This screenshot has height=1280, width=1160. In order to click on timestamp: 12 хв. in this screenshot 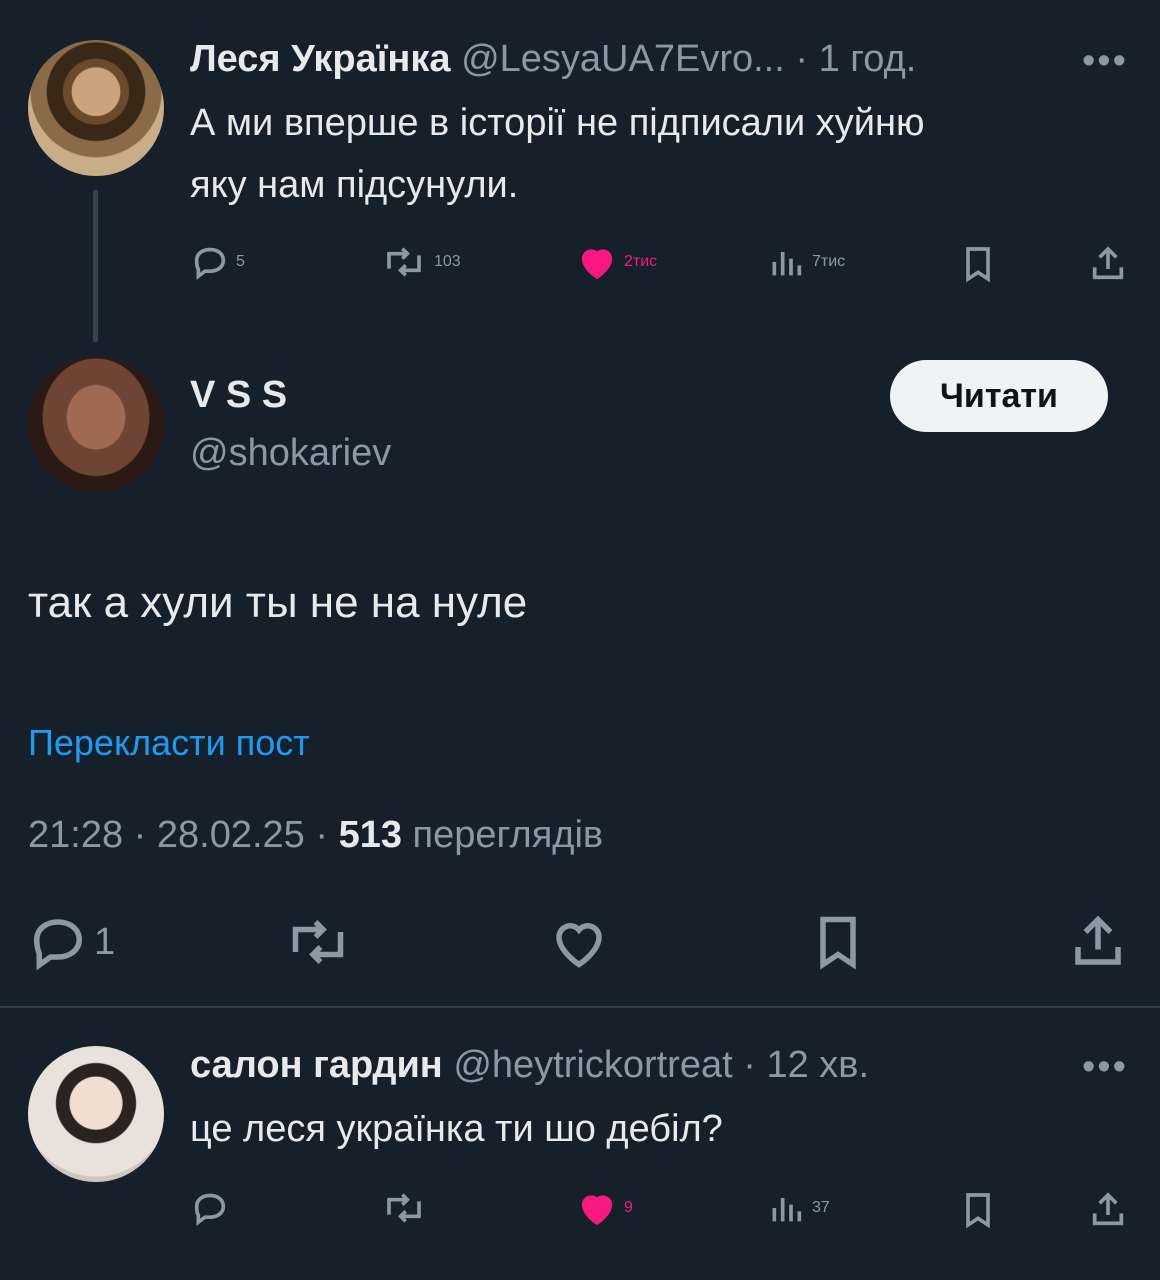, I will do `click(817, 1065)`.